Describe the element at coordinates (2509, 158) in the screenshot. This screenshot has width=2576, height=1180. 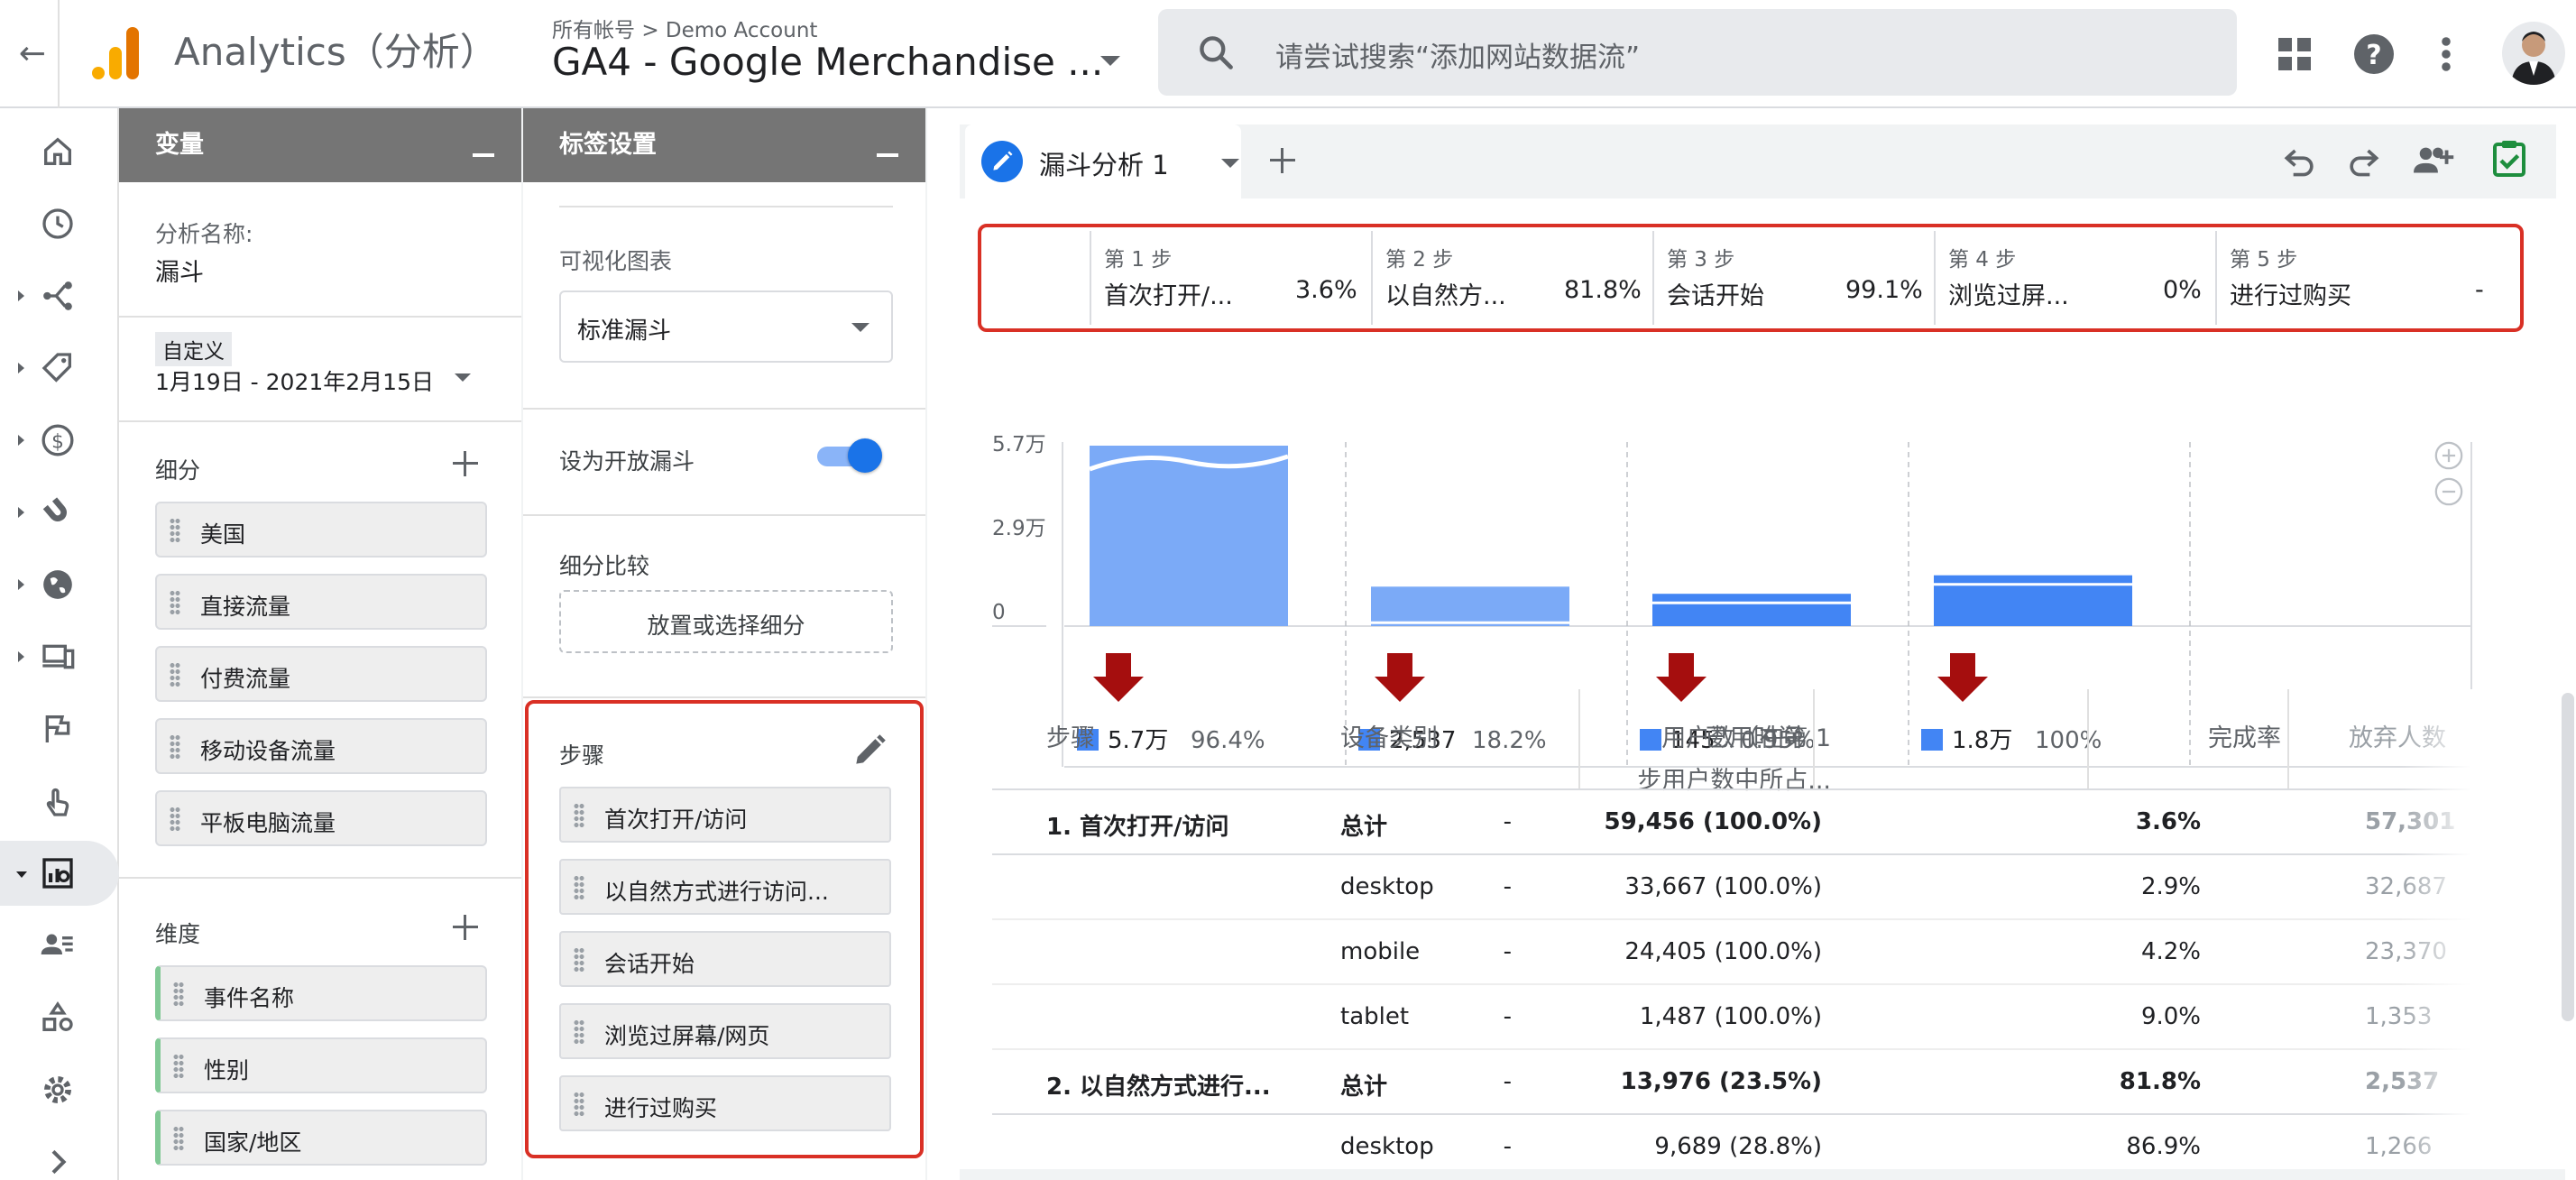
I see `save-check-icon` at that location.